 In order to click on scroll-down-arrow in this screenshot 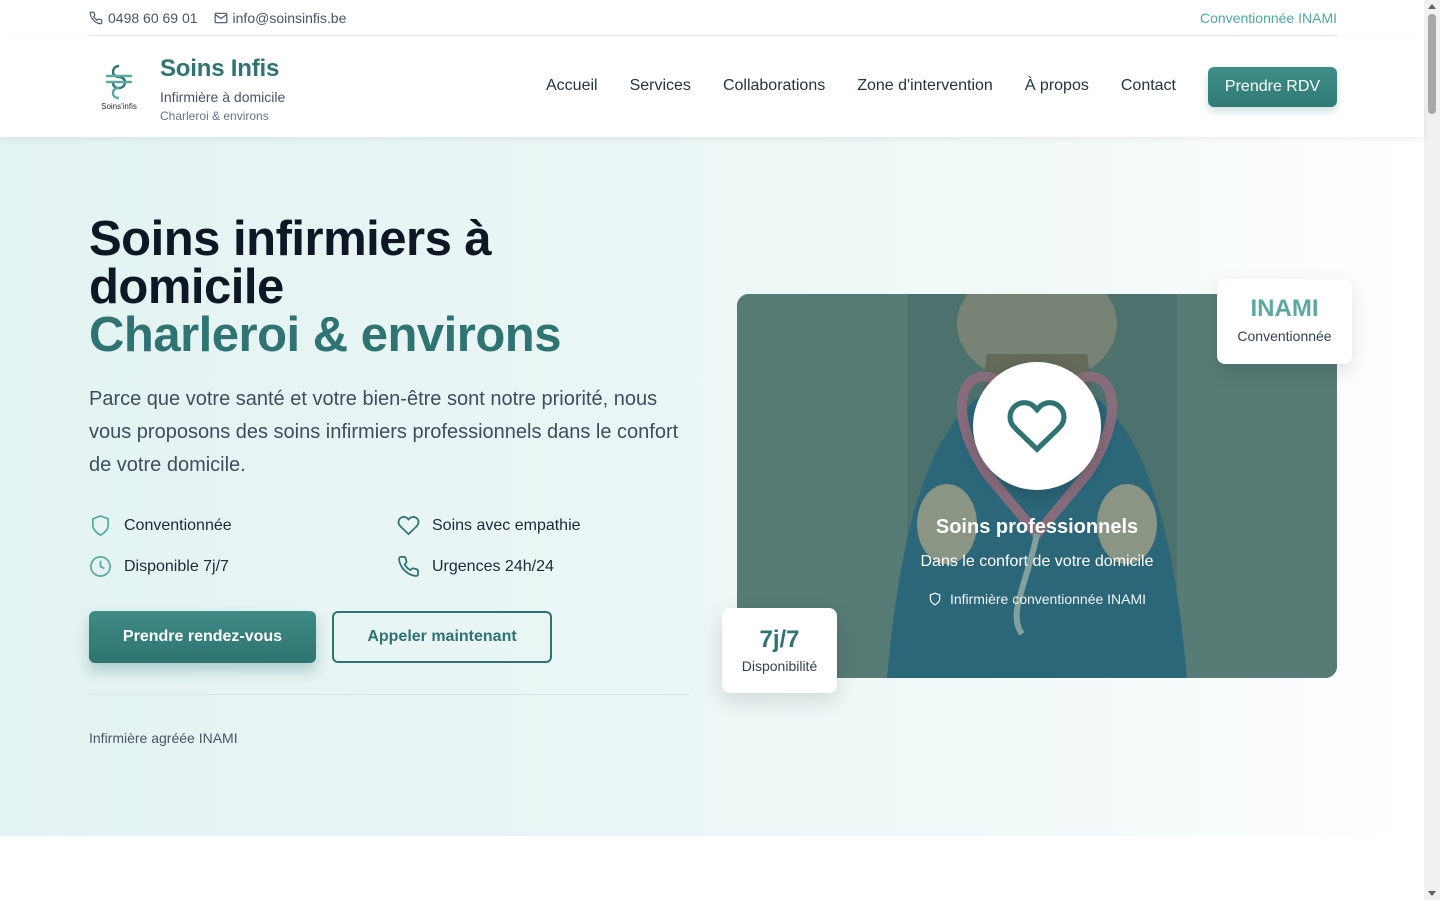, I will do `click(1432, 893)`.